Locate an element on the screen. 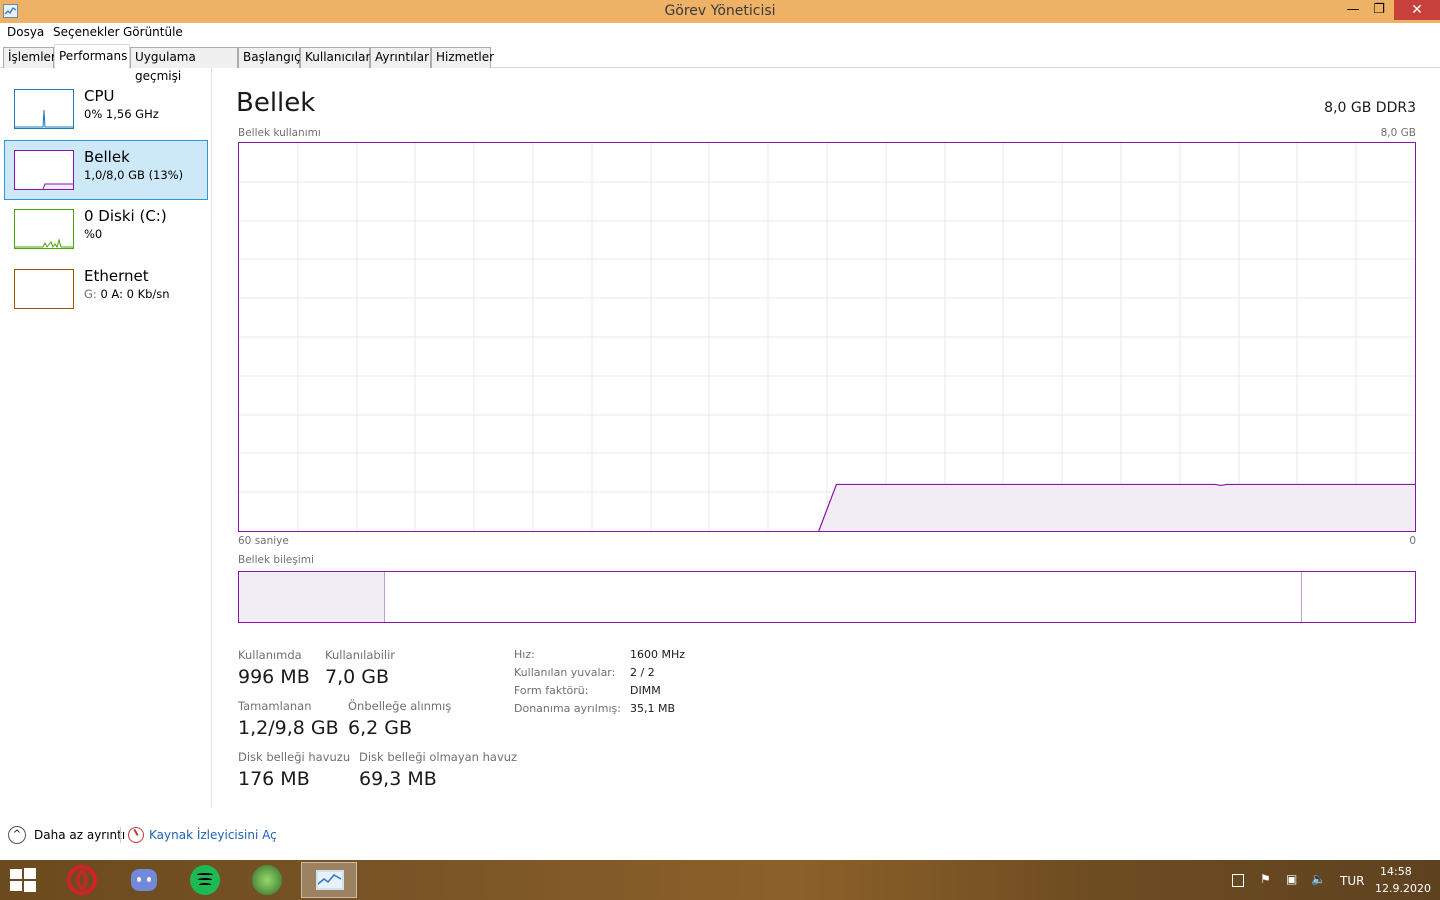 The width and height of the screenshot is (1440, 900). tab-processes: İşlemler is located at coordinates (29, 57).